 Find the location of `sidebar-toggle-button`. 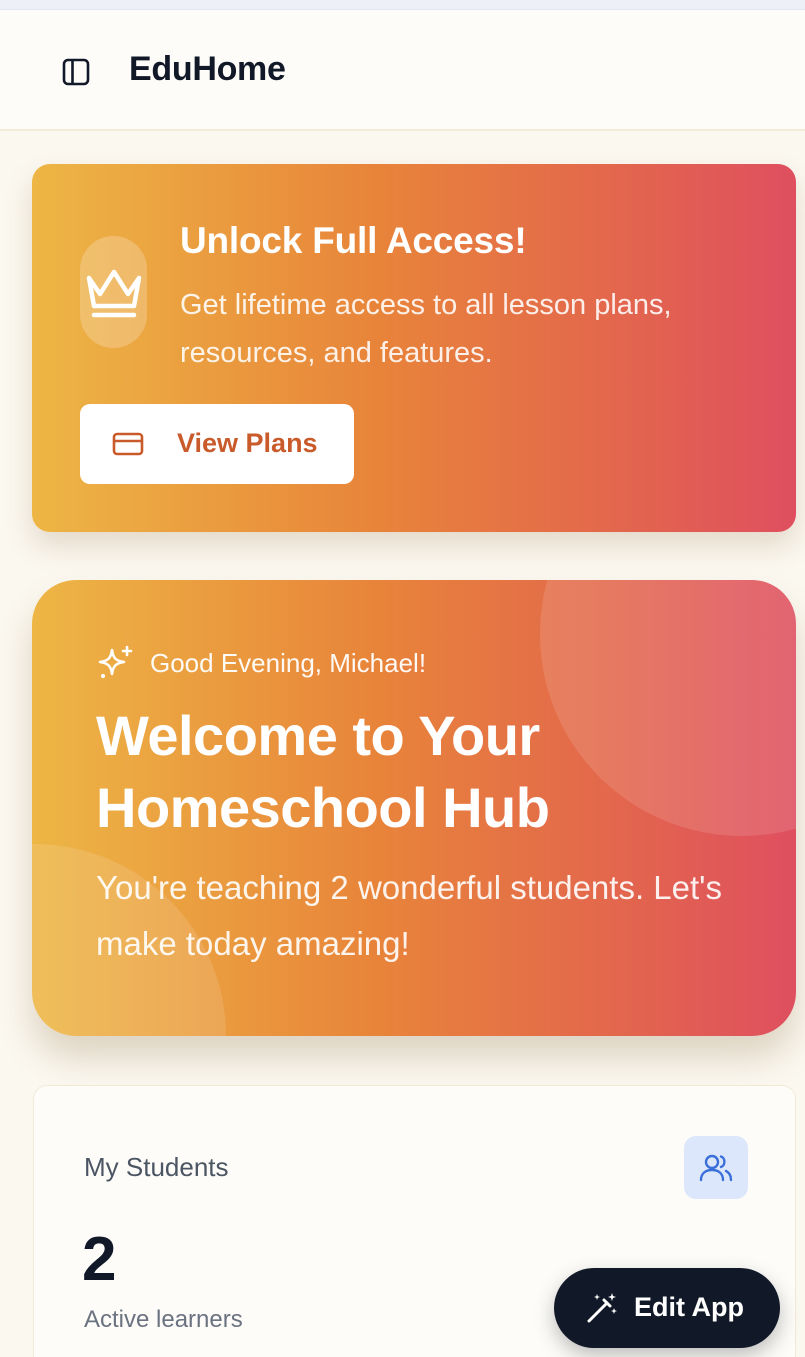

sidebar-toggle-button is located at coordinates (76, 72).